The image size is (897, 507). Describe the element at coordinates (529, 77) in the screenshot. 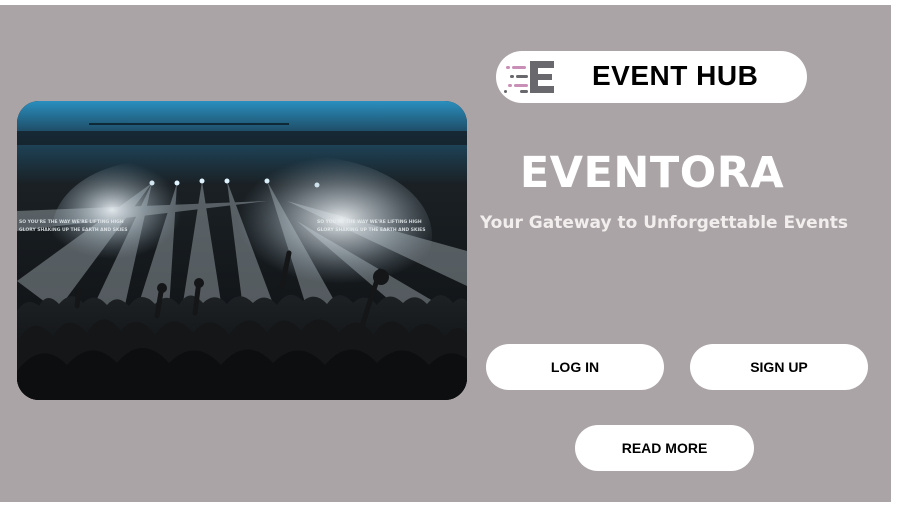

I see `speed-e-icon` at that location.